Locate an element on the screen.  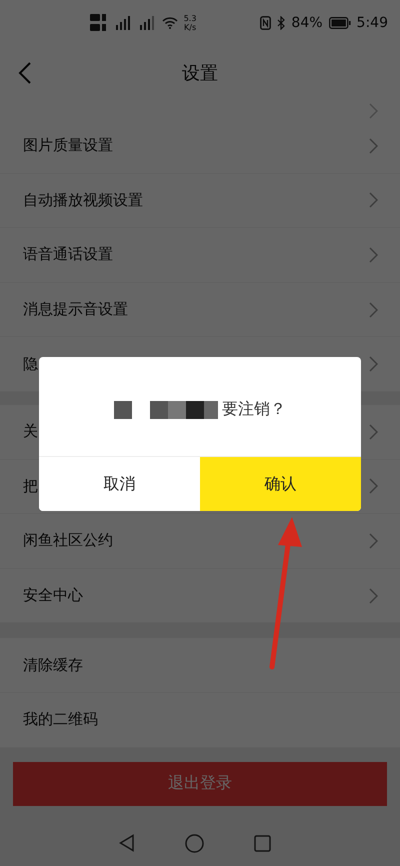
wifi-icon is located at coordinates (170, 22).